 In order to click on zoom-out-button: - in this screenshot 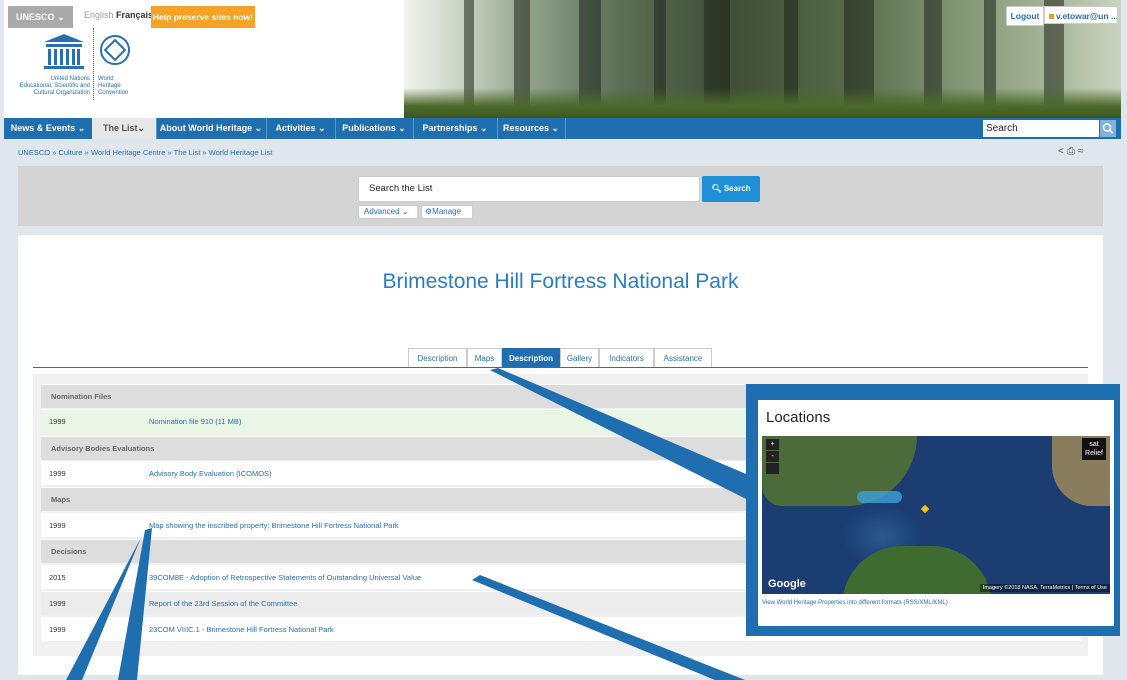, I will do `click(772, 456)`.